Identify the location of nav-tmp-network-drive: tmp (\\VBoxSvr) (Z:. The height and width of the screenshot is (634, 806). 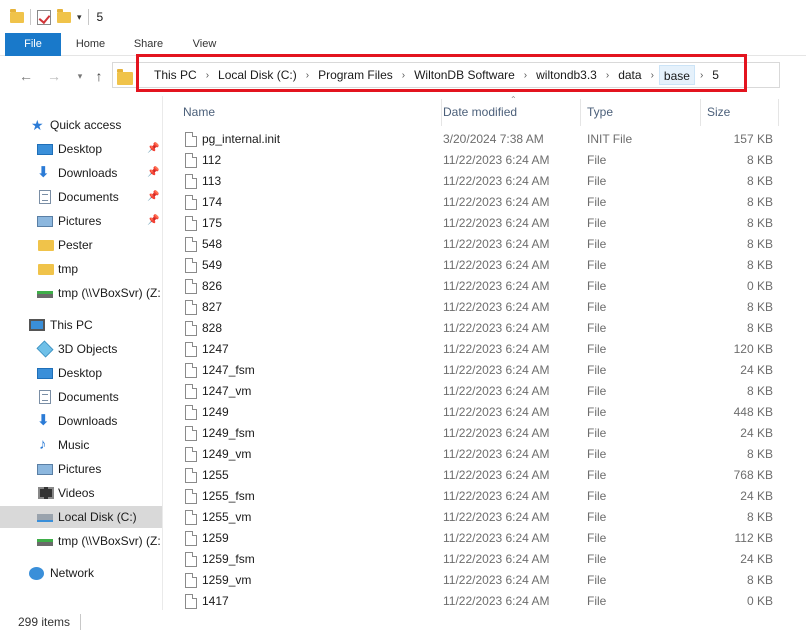
(81, 293).